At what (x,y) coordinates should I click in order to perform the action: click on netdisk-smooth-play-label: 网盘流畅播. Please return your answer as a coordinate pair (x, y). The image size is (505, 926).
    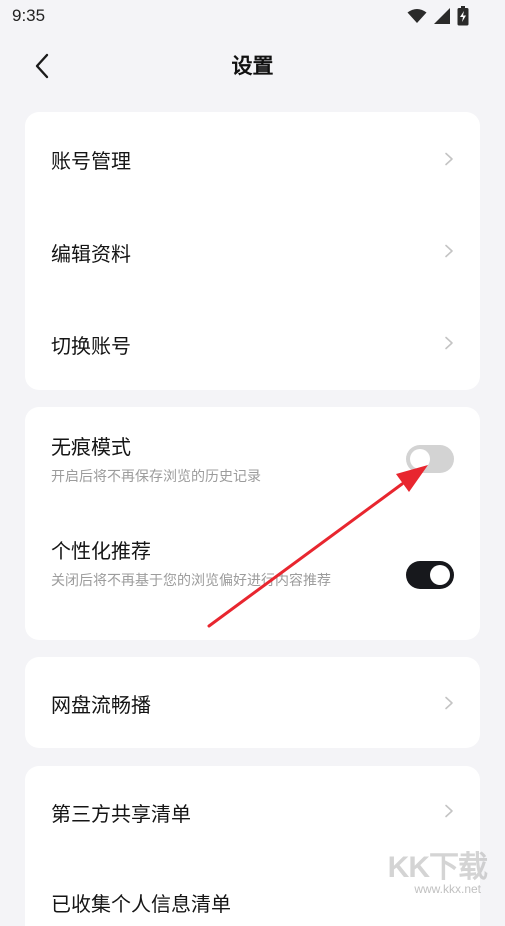
    Looking at the image, I should click on (101, 705).